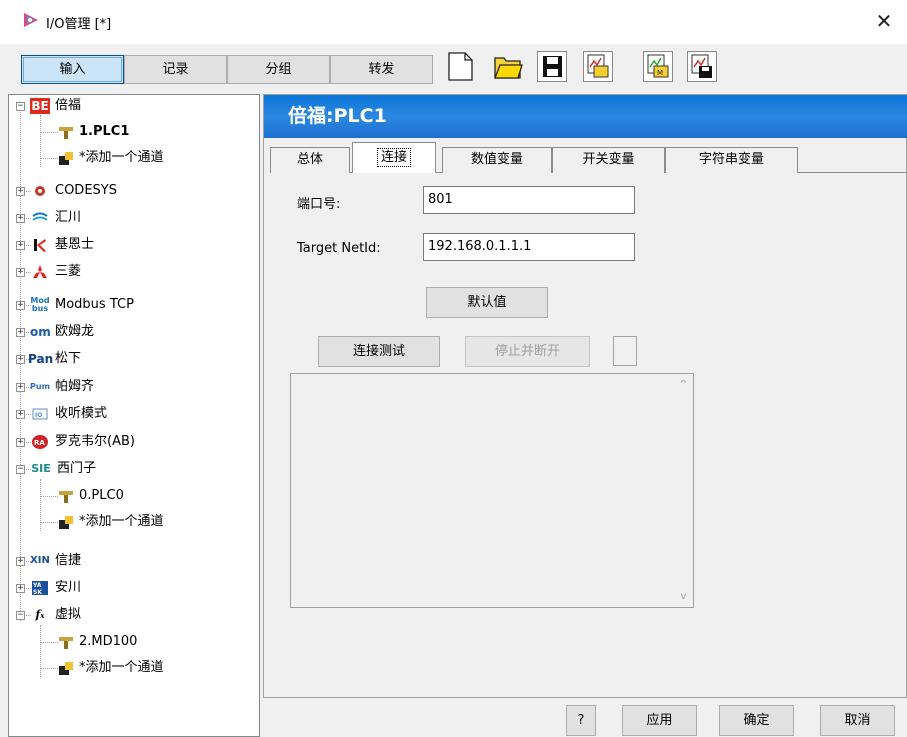  Describe the element at coordinates (598, 66) in the screenshot. I see `import-icon` at that location.